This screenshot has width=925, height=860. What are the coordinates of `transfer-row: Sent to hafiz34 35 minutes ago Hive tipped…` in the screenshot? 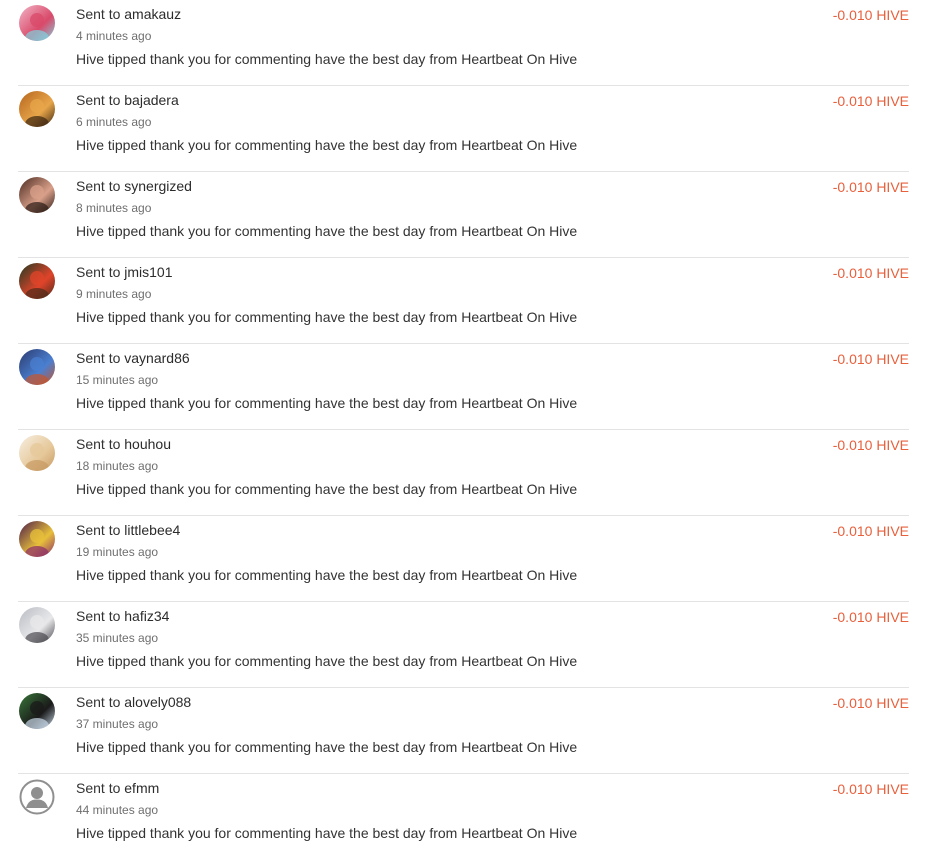 It's located at (462, 645).